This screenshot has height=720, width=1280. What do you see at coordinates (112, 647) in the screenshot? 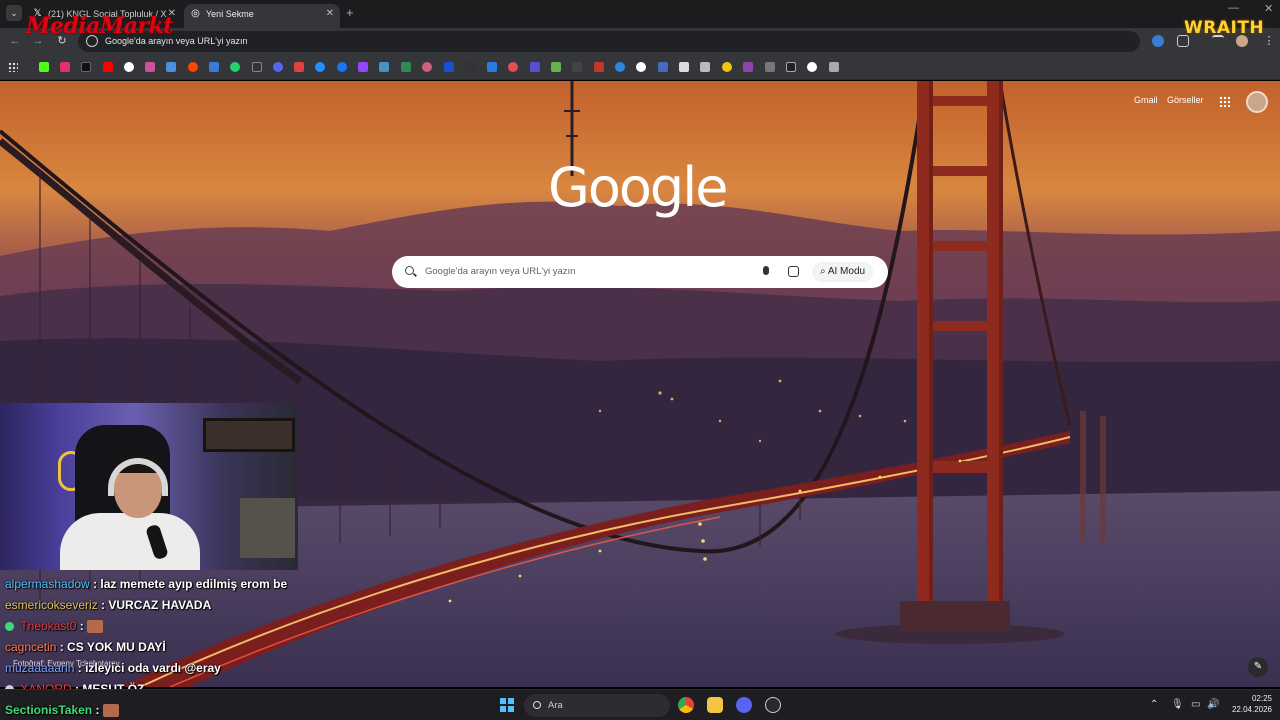
I see `chat-text: : CS YOK MU DAYİ` at bounding box center [112, 647].